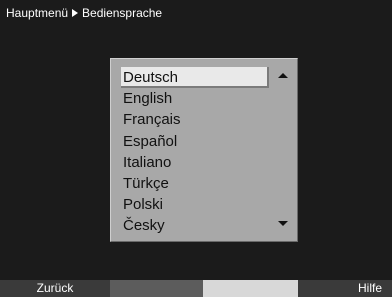 This screenshot has width=392, height=297. I want to click on arrow-up-icon, so click(283, 75).